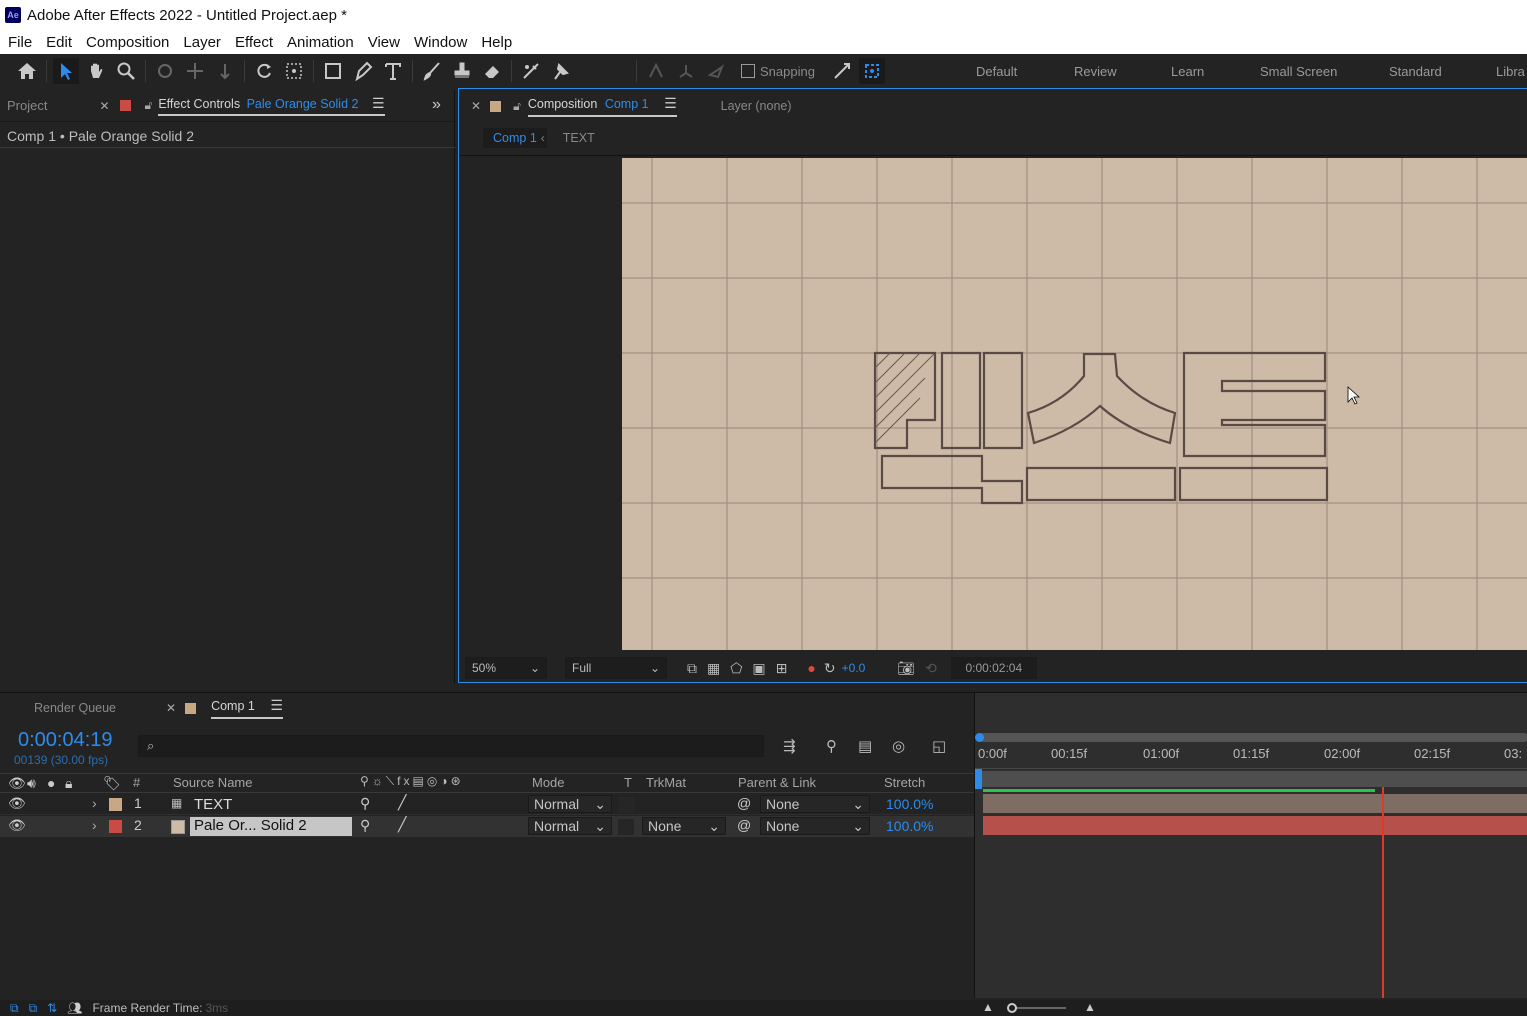  What do you see at coordinates (506, 668) in the screenshot?
I see `magnification-select: 50% ⌄` at bounding box center [506, 668].